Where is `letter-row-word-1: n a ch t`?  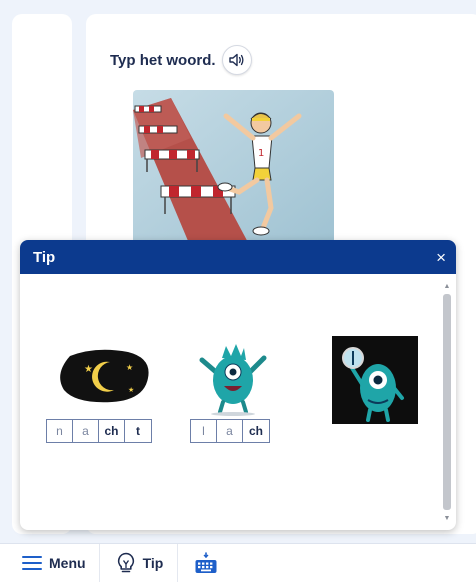
letter-row-word-1: n a ch t is located at coordinates (99, 431).